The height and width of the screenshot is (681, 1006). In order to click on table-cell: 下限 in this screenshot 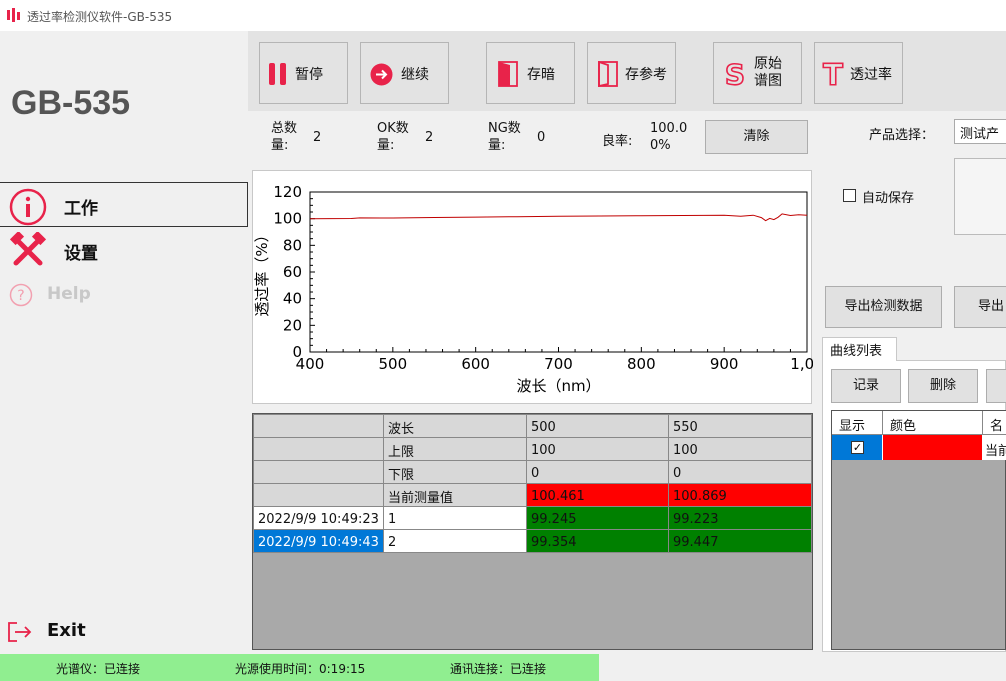, I will do `click(455, 472)`.